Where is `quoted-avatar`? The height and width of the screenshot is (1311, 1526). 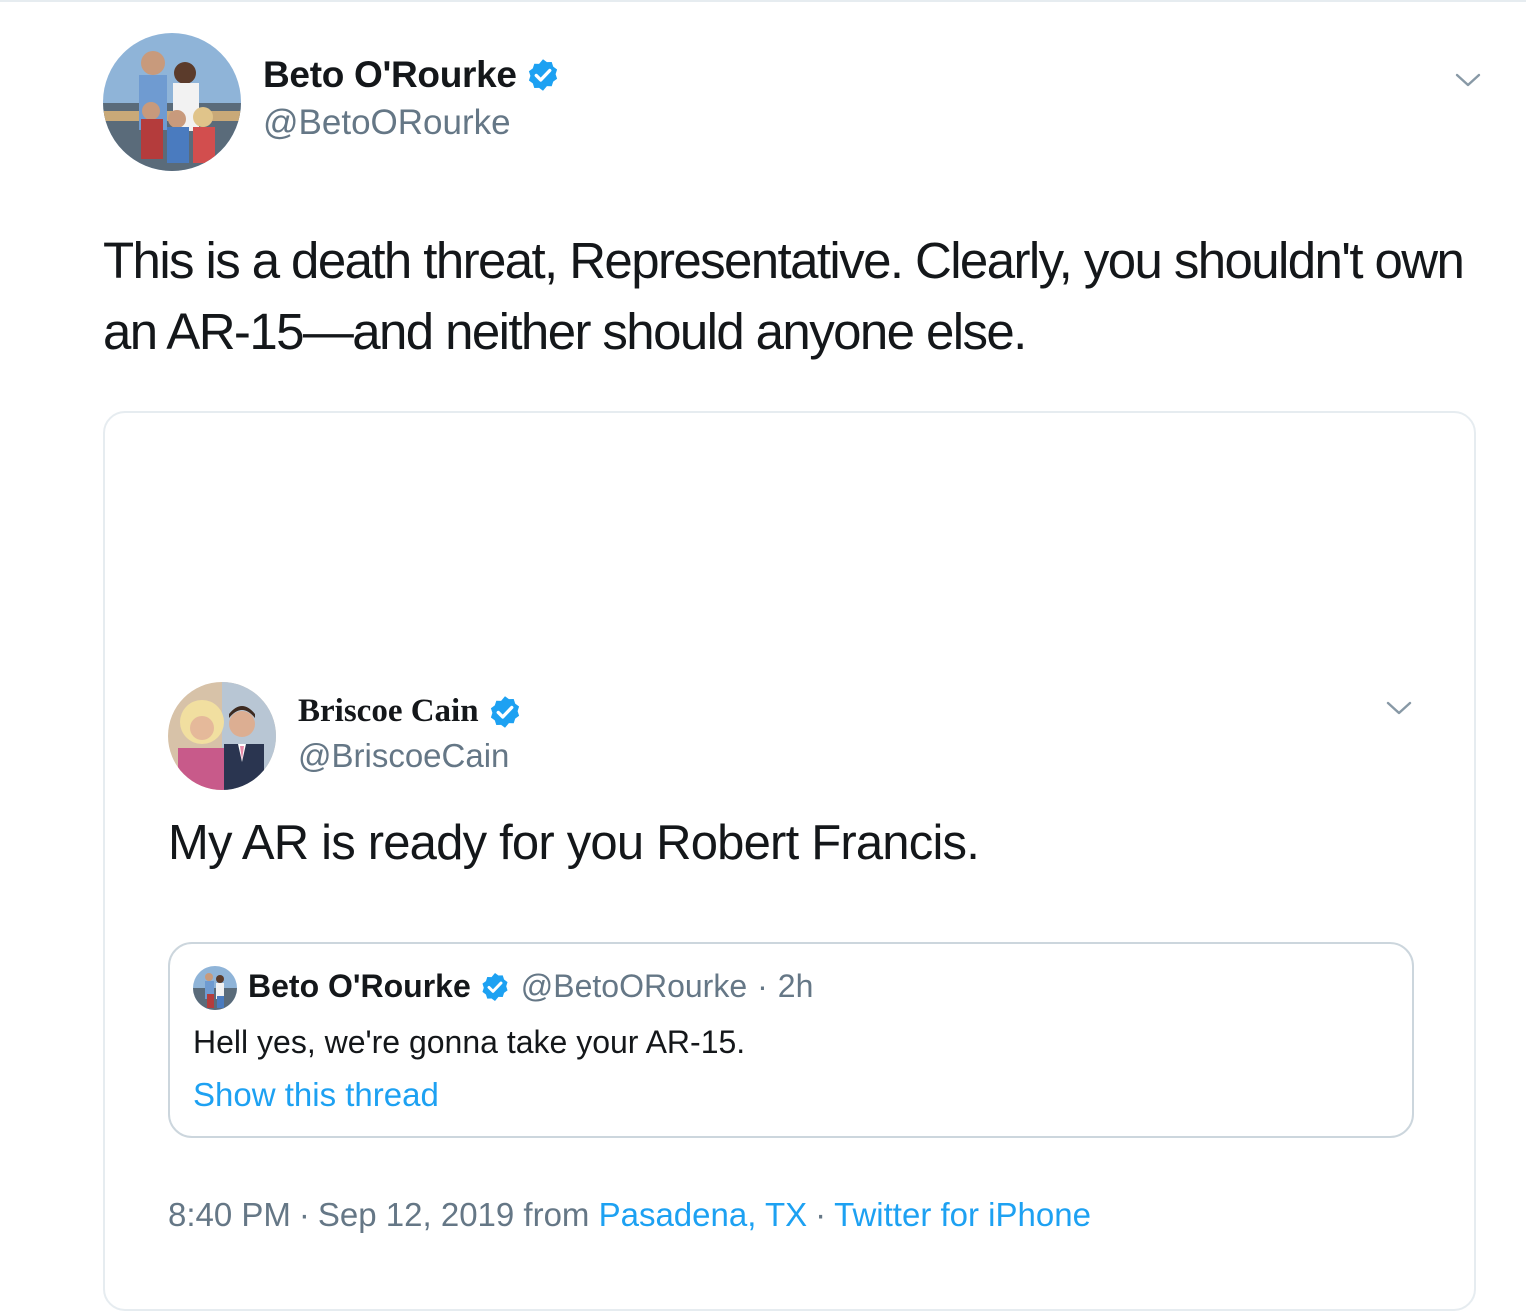 quoted-avatar is located at coordinates (215, 988).